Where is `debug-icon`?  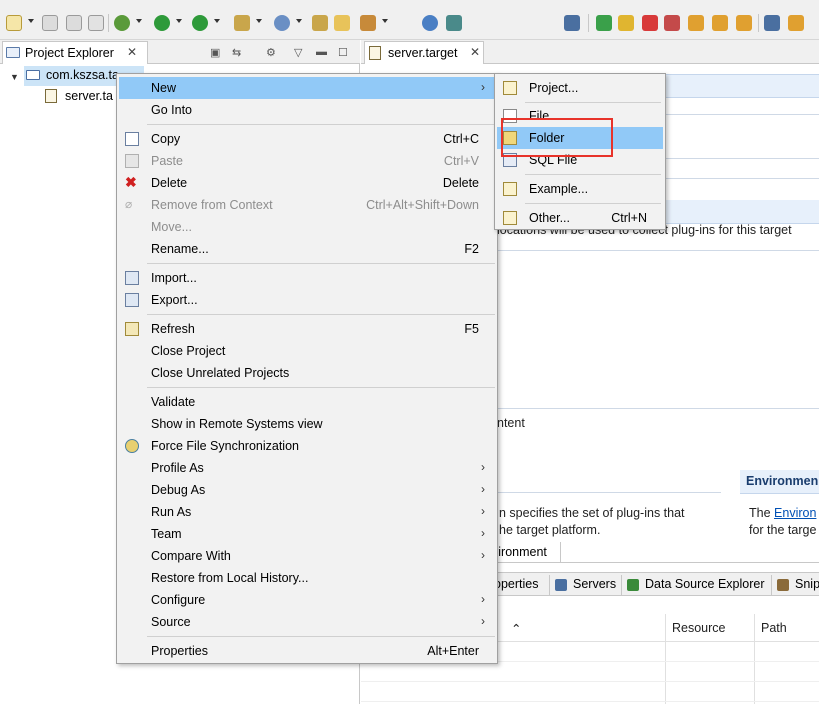 debug-icon is located at coordinates (122, 23).